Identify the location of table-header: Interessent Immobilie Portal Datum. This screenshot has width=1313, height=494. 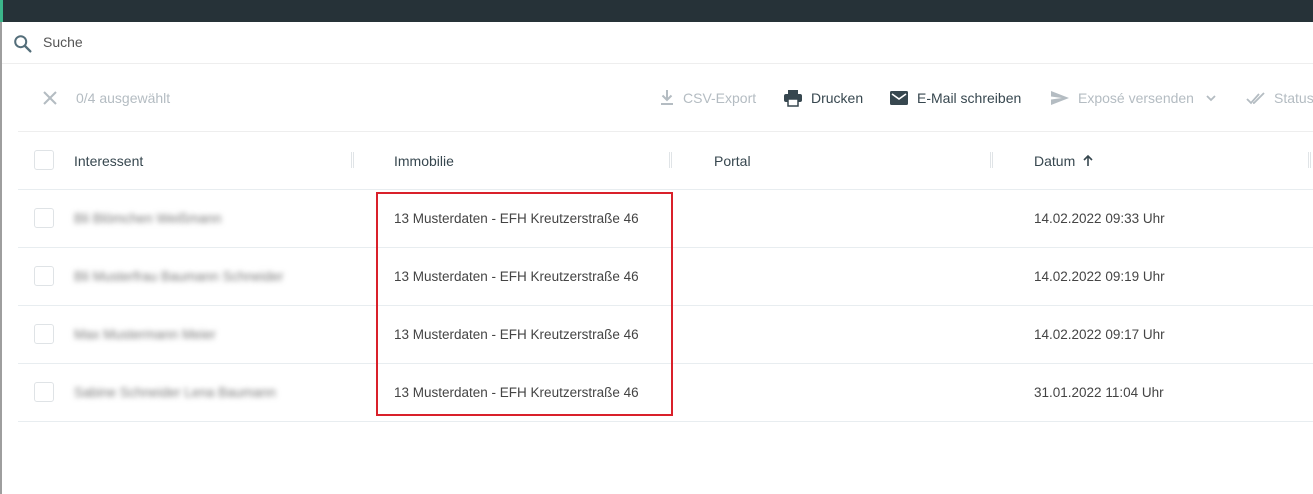
(665, 161).